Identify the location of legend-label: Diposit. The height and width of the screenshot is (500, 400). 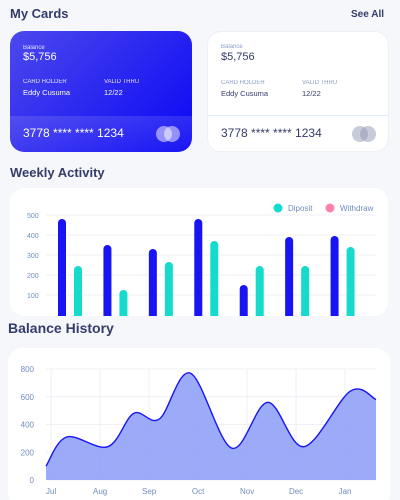
(300, 208).